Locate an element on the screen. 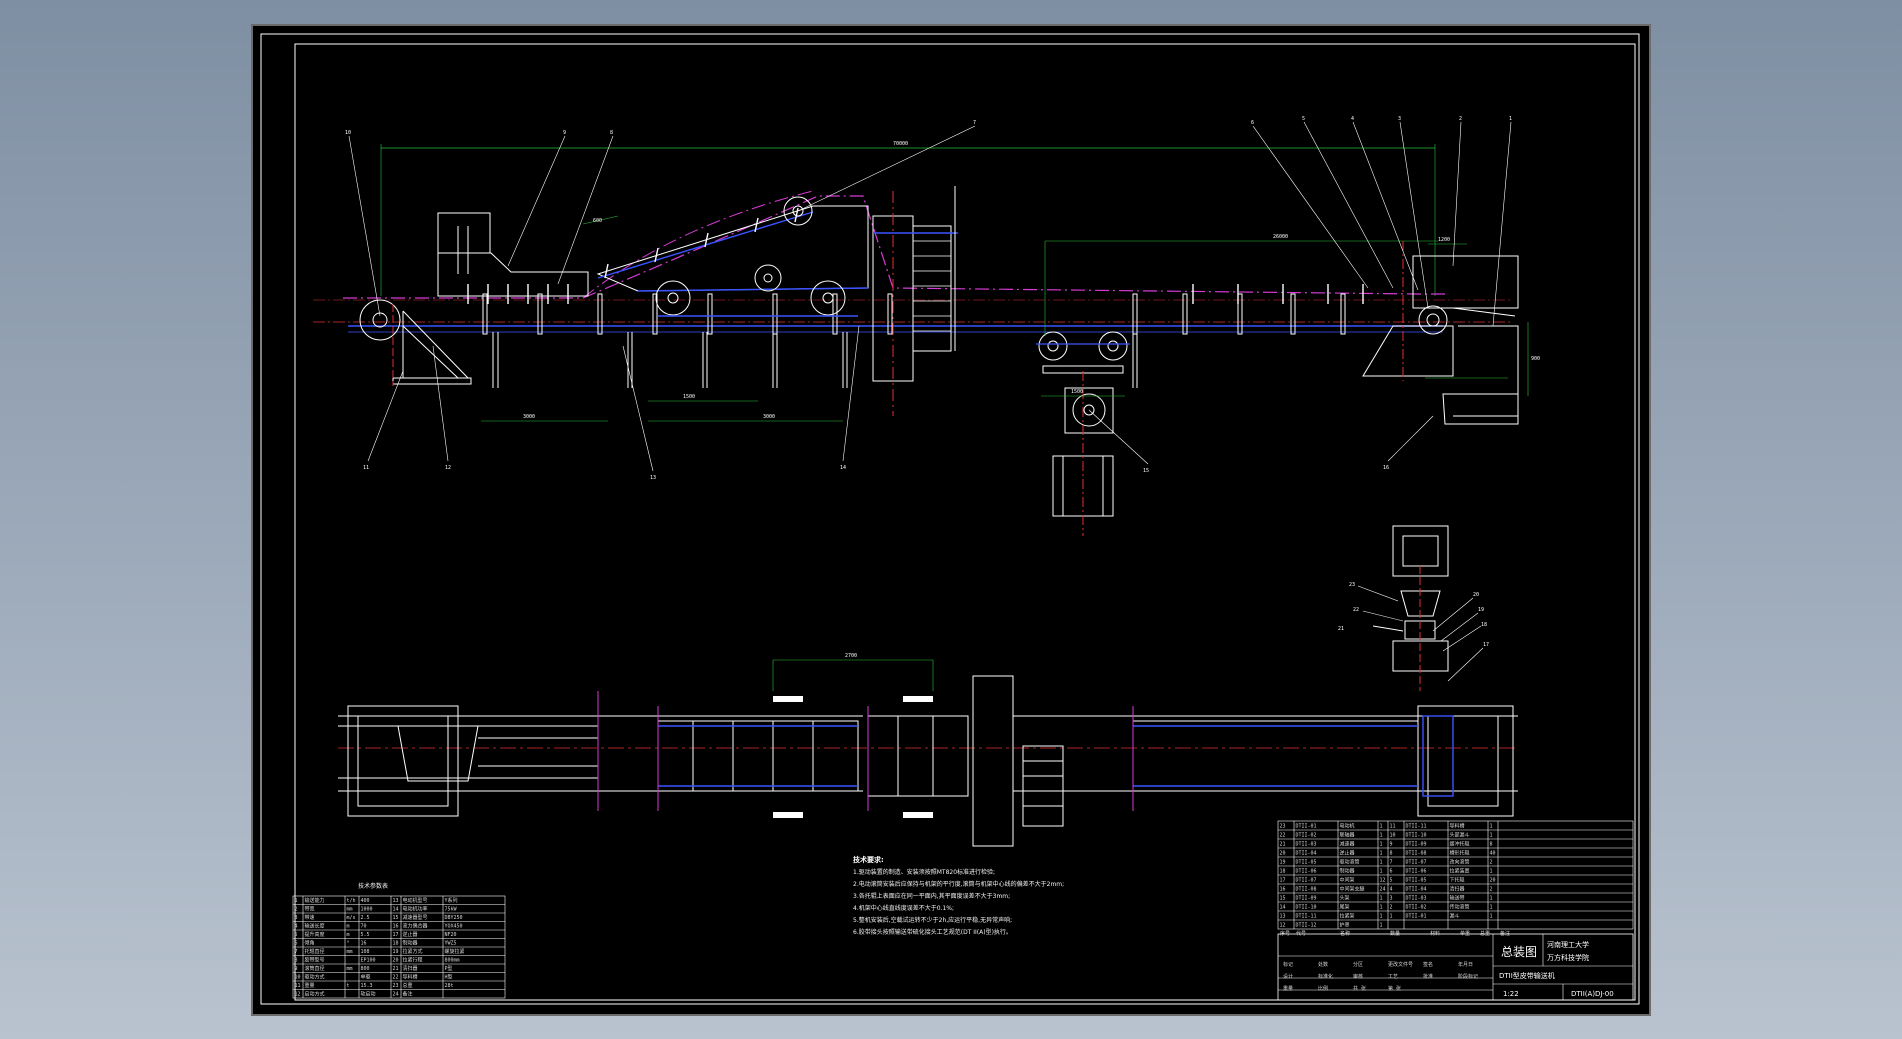 The image size is (1902, 1039). parts-list-cell: 中间架支腿 is located at coordinates (1352, 889).